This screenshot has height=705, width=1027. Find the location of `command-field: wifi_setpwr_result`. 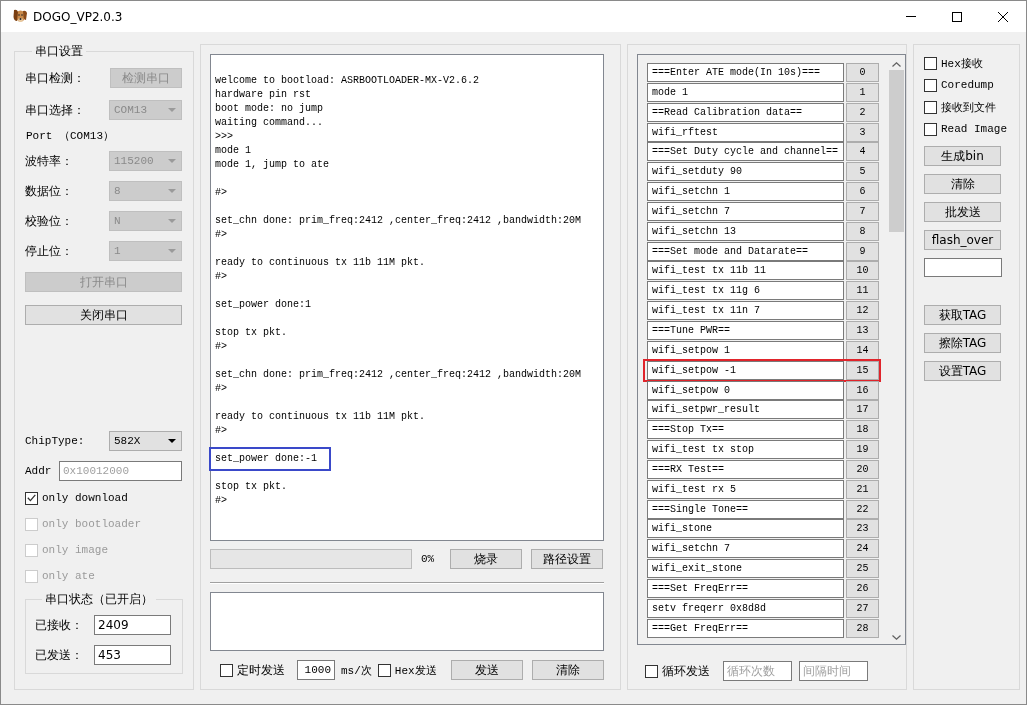

command-field: wifi_setpwr_result is located at coordinates (745, 410).